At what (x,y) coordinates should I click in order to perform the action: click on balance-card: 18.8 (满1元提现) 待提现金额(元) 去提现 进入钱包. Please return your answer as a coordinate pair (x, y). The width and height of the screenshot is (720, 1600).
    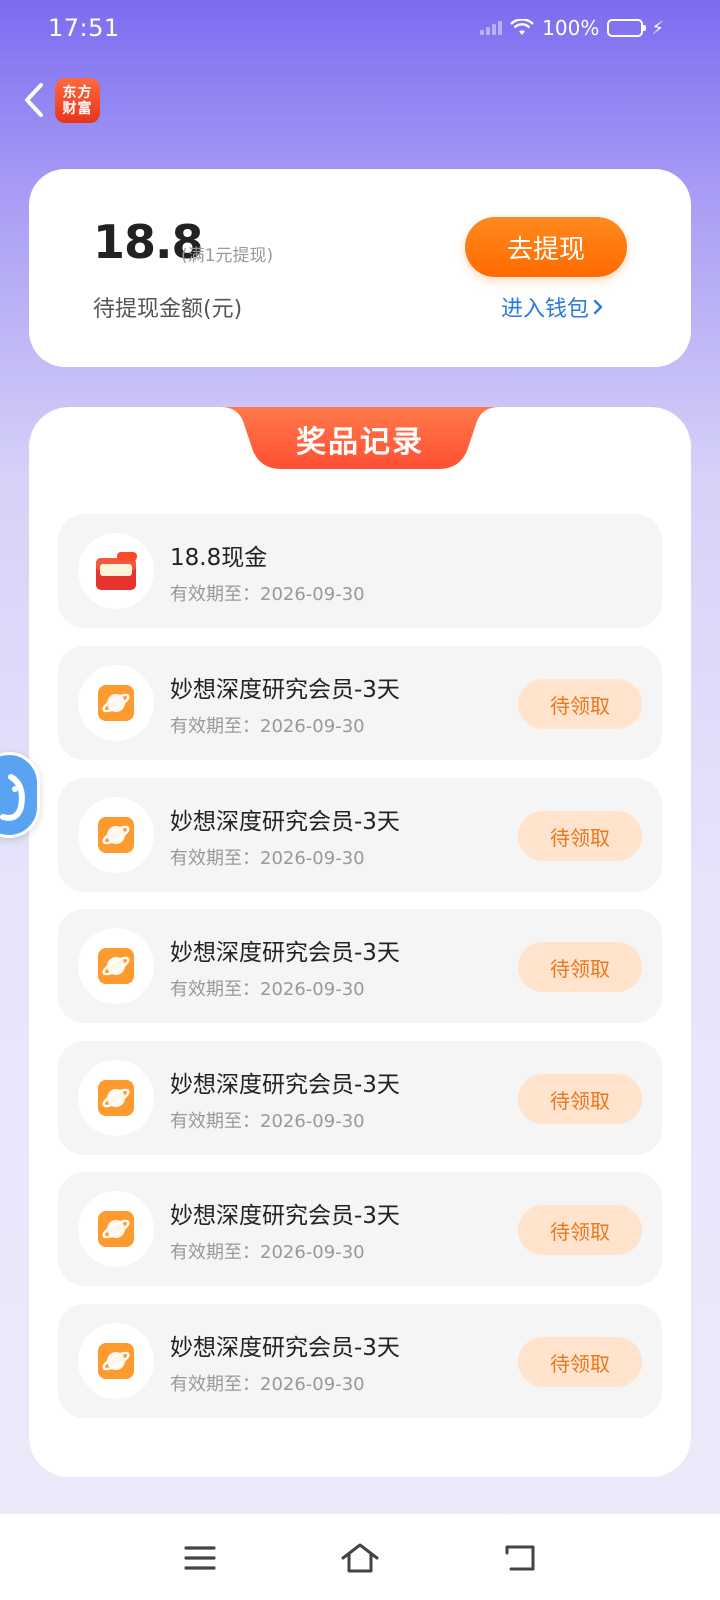
    Looking at the image, I should click on (360, 268).